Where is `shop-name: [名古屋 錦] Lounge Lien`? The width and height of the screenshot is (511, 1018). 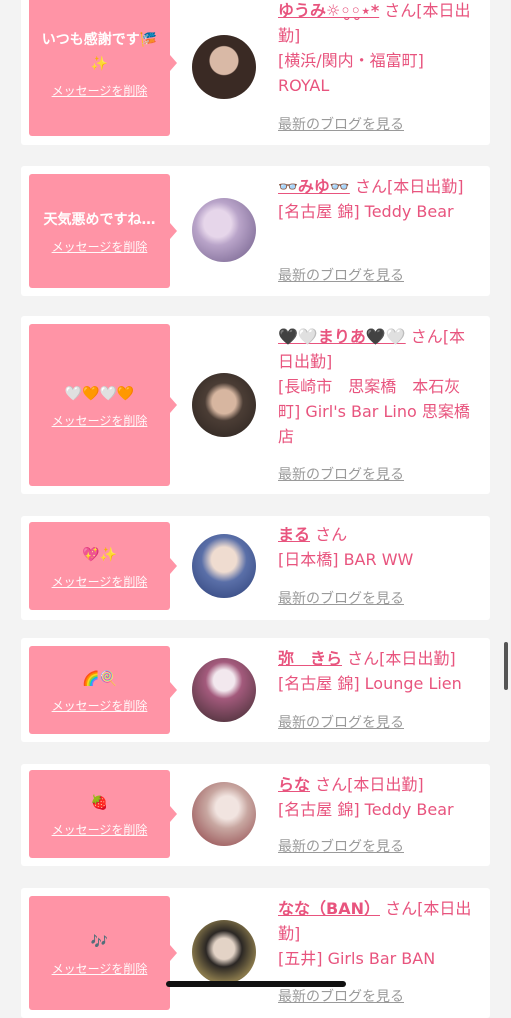 shop-name: [名古屋 錦] Lounge Lien is located at coordinates (370, 683).